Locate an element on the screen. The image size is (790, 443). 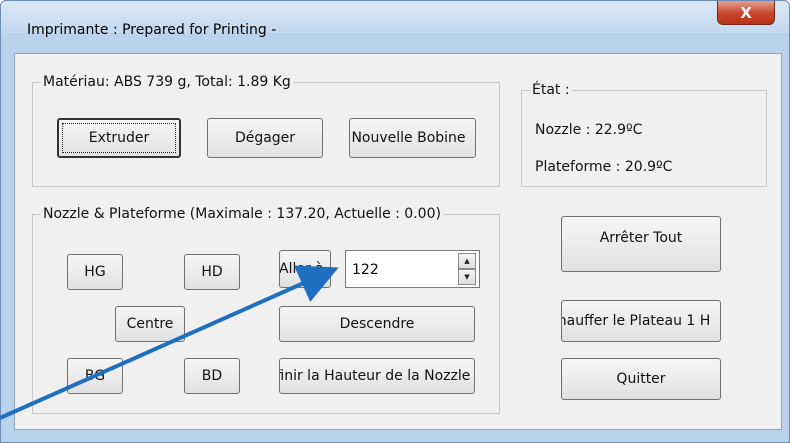
hd-button-label: HD is located at coordinates (212, 272).